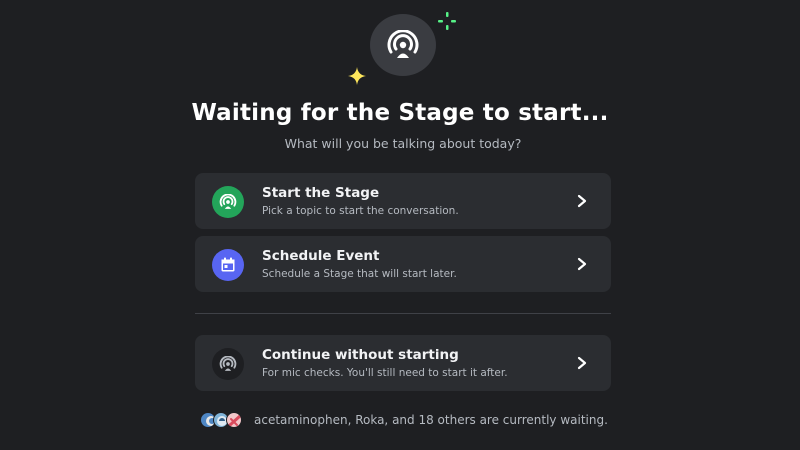 Image resolution: width=800 pixels, height=450 pixels. I want to click on divider, so click(403, 313).